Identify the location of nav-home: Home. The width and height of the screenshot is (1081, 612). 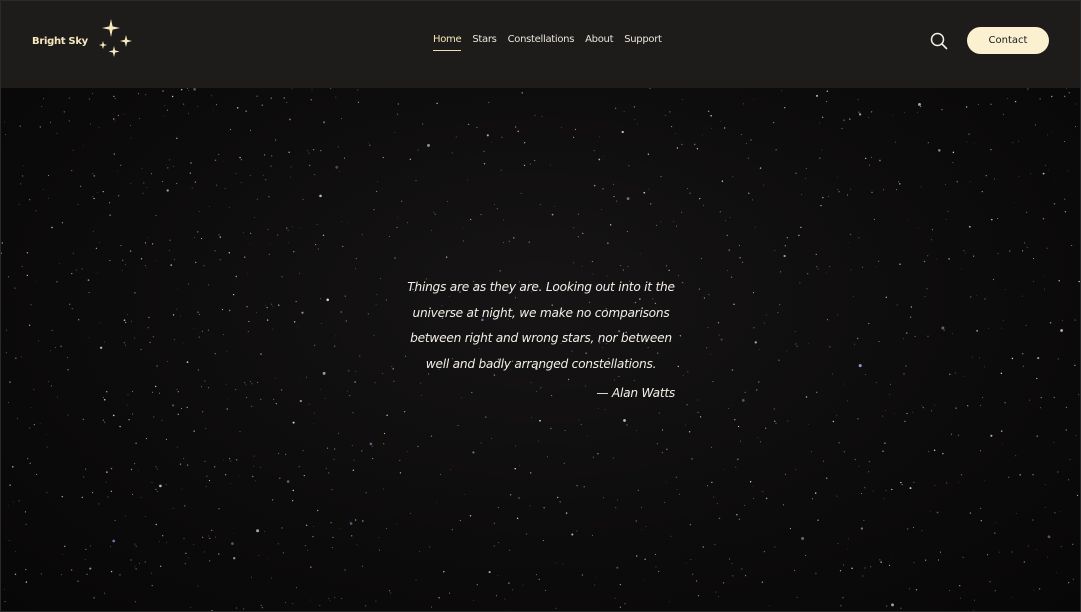
(447, 42).